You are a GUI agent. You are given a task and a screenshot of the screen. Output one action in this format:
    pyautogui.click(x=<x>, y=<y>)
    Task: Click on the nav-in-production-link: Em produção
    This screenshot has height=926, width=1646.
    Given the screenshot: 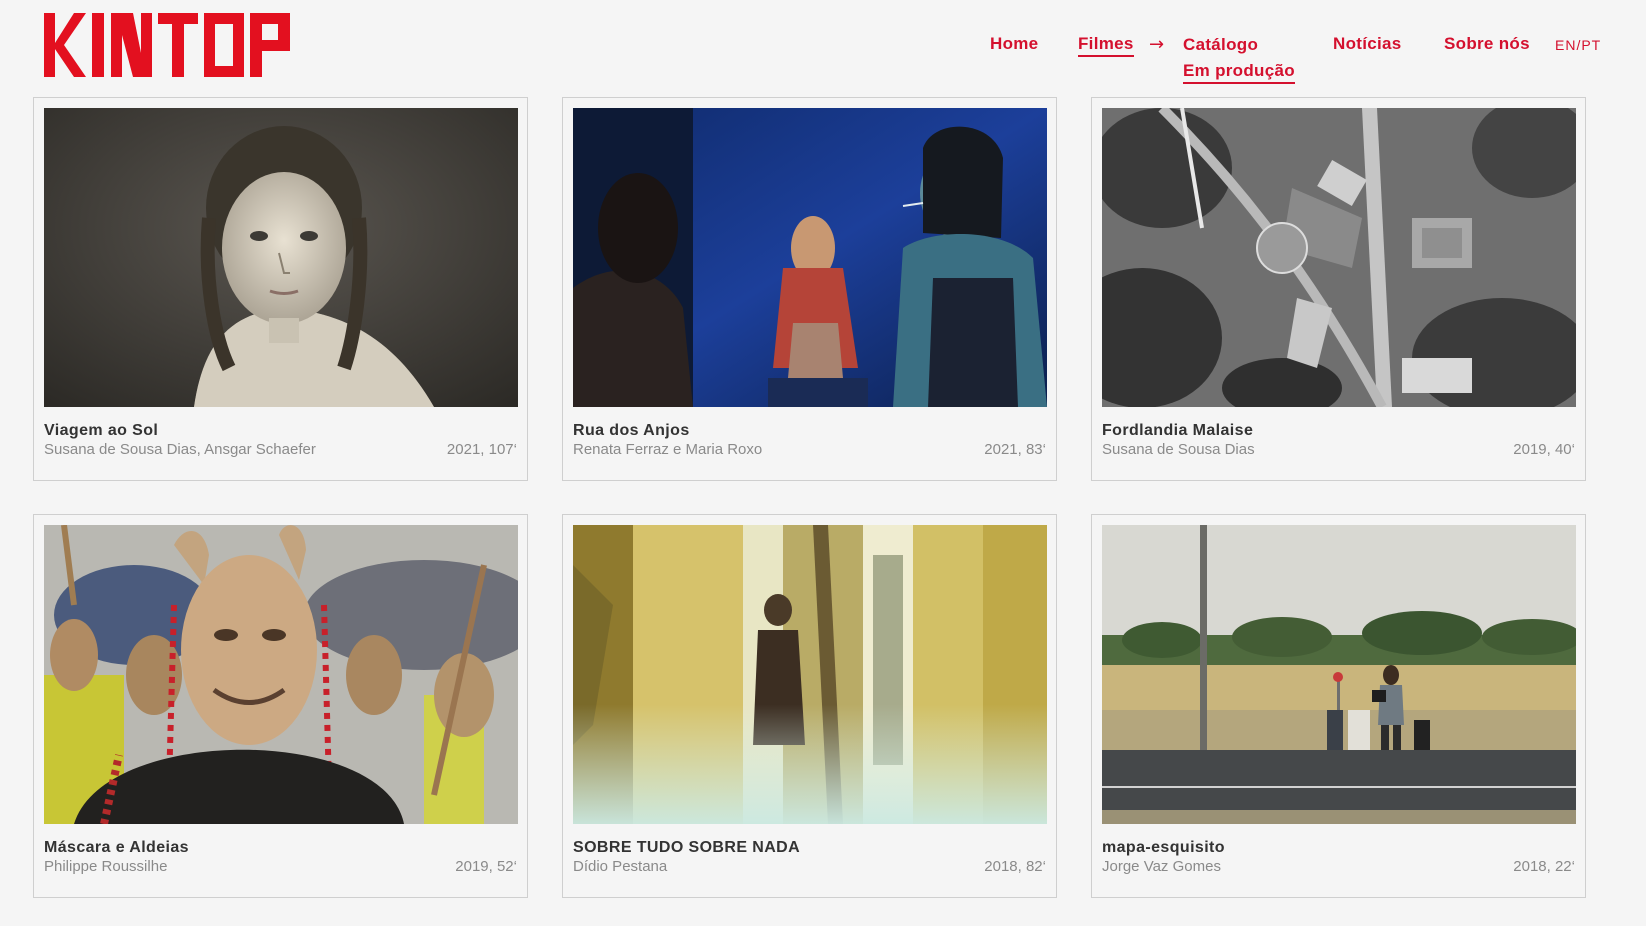 What is the action you would take?
    pyautogui.click(x=1239, y=72)
    